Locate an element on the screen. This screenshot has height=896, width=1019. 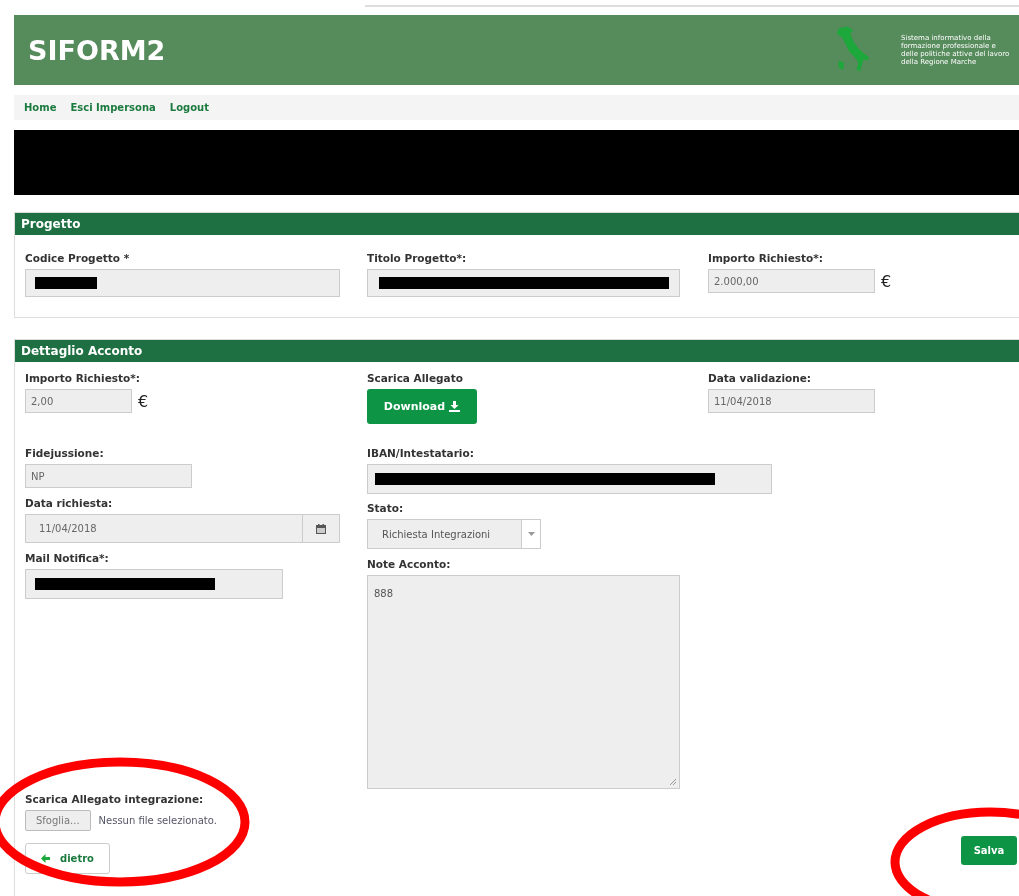
field-label: Mail Notifica*: is located at coordinates (67, 558).